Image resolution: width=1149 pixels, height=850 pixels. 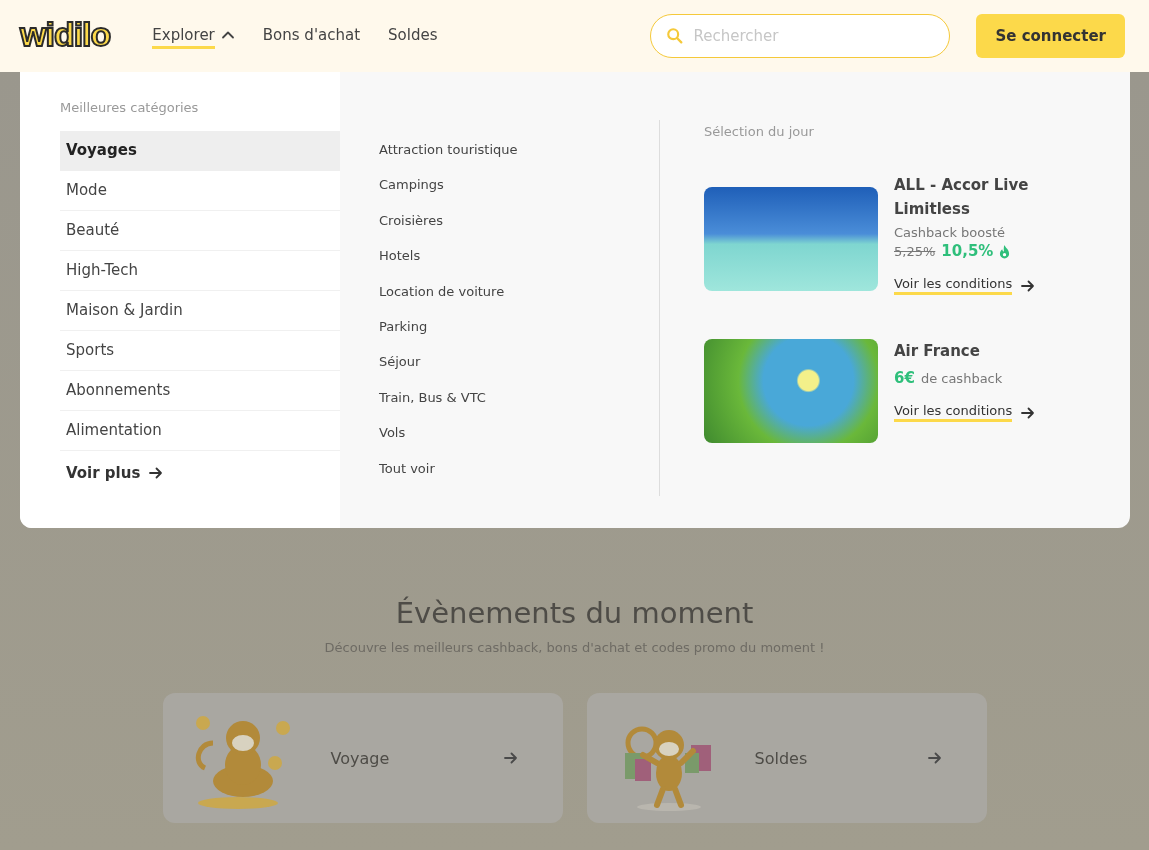 I want to click on subcategory-link: Parking, so click(x=519, y=337).